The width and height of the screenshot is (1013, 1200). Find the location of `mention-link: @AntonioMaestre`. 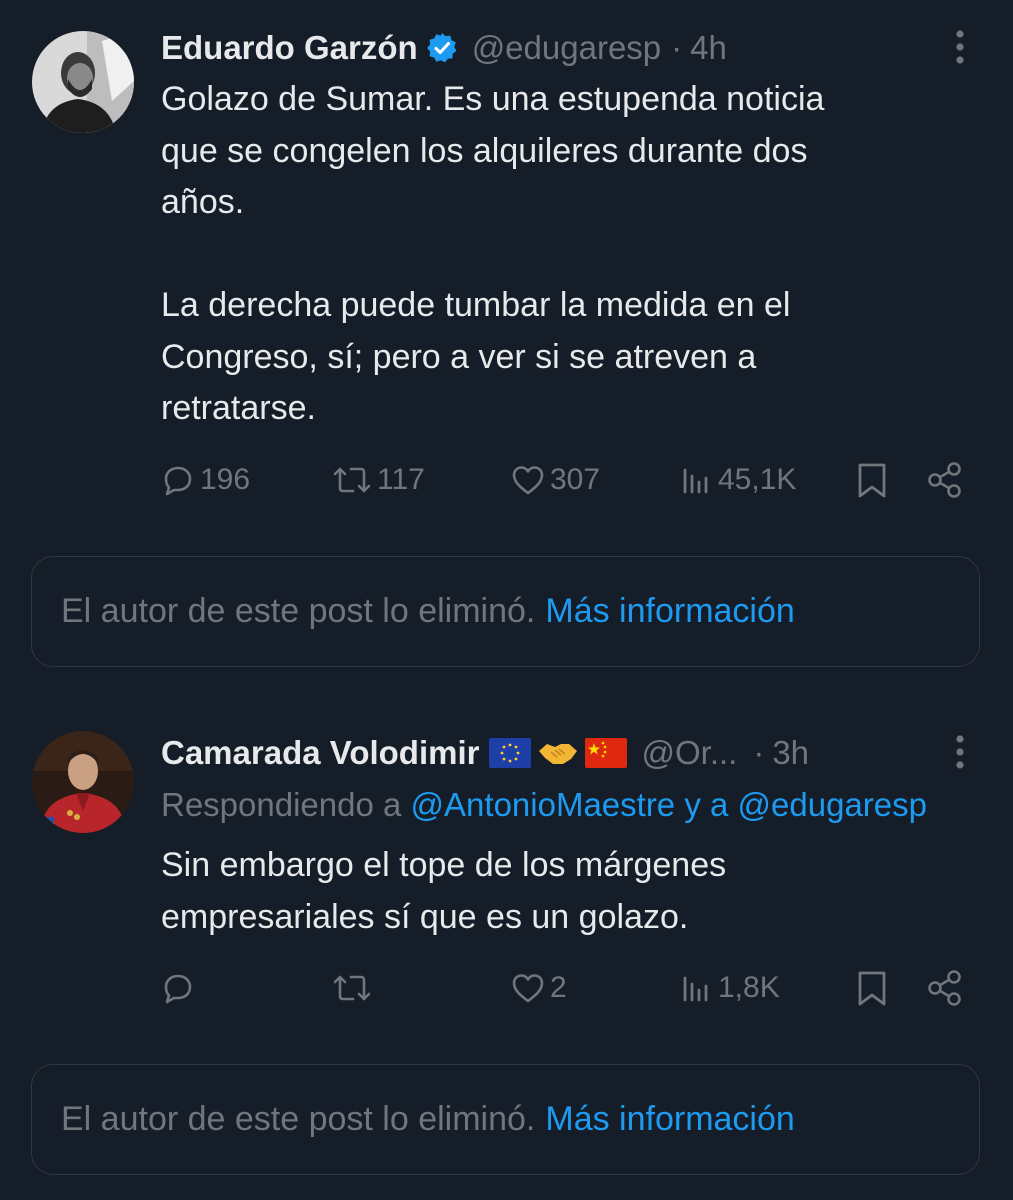

mention-link: @AntonioMaestre is located at coordinates (543, 804).